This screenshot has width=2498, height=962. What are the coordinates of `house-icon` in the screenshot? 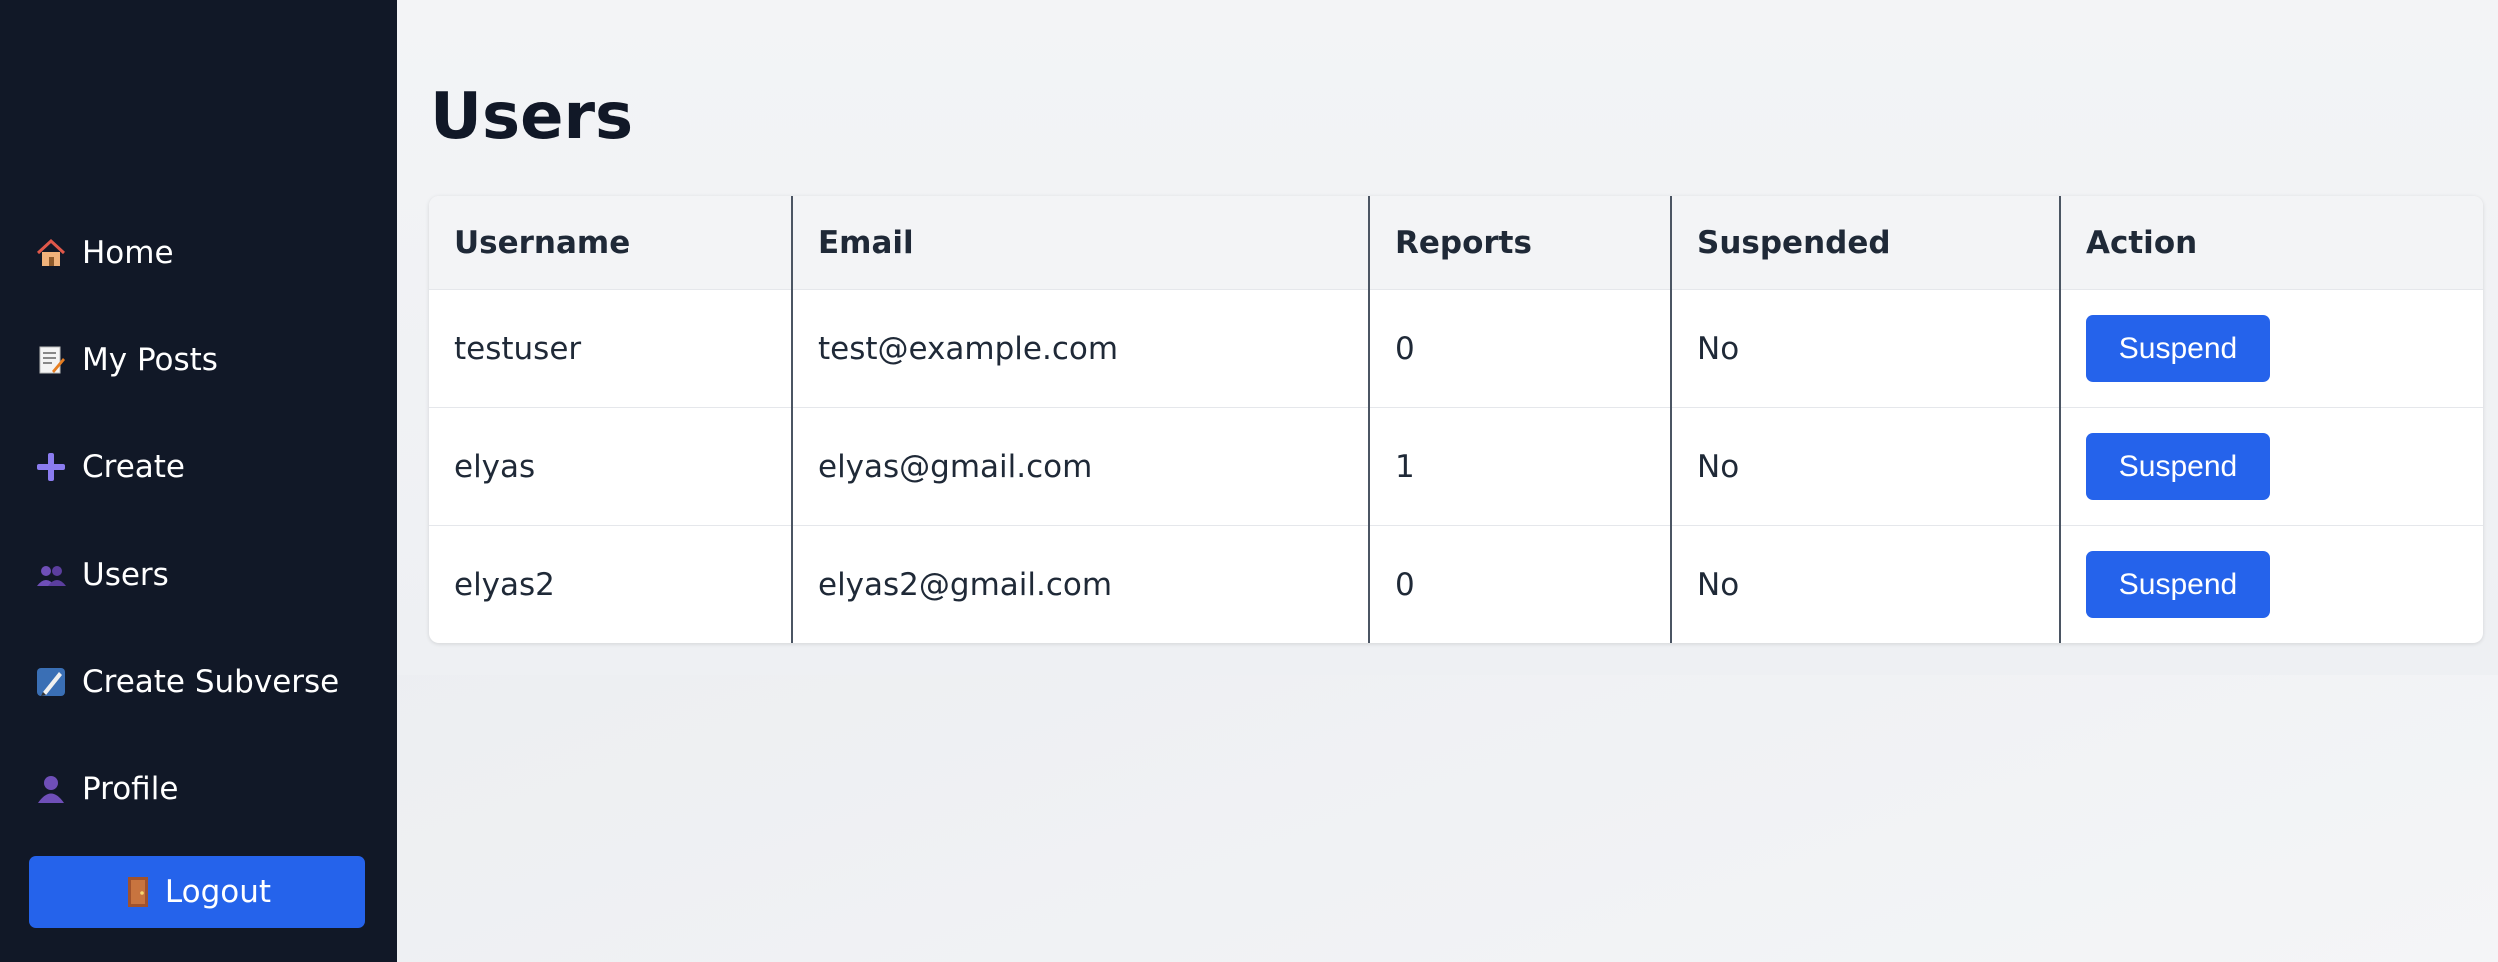 It's located at (51, 253).